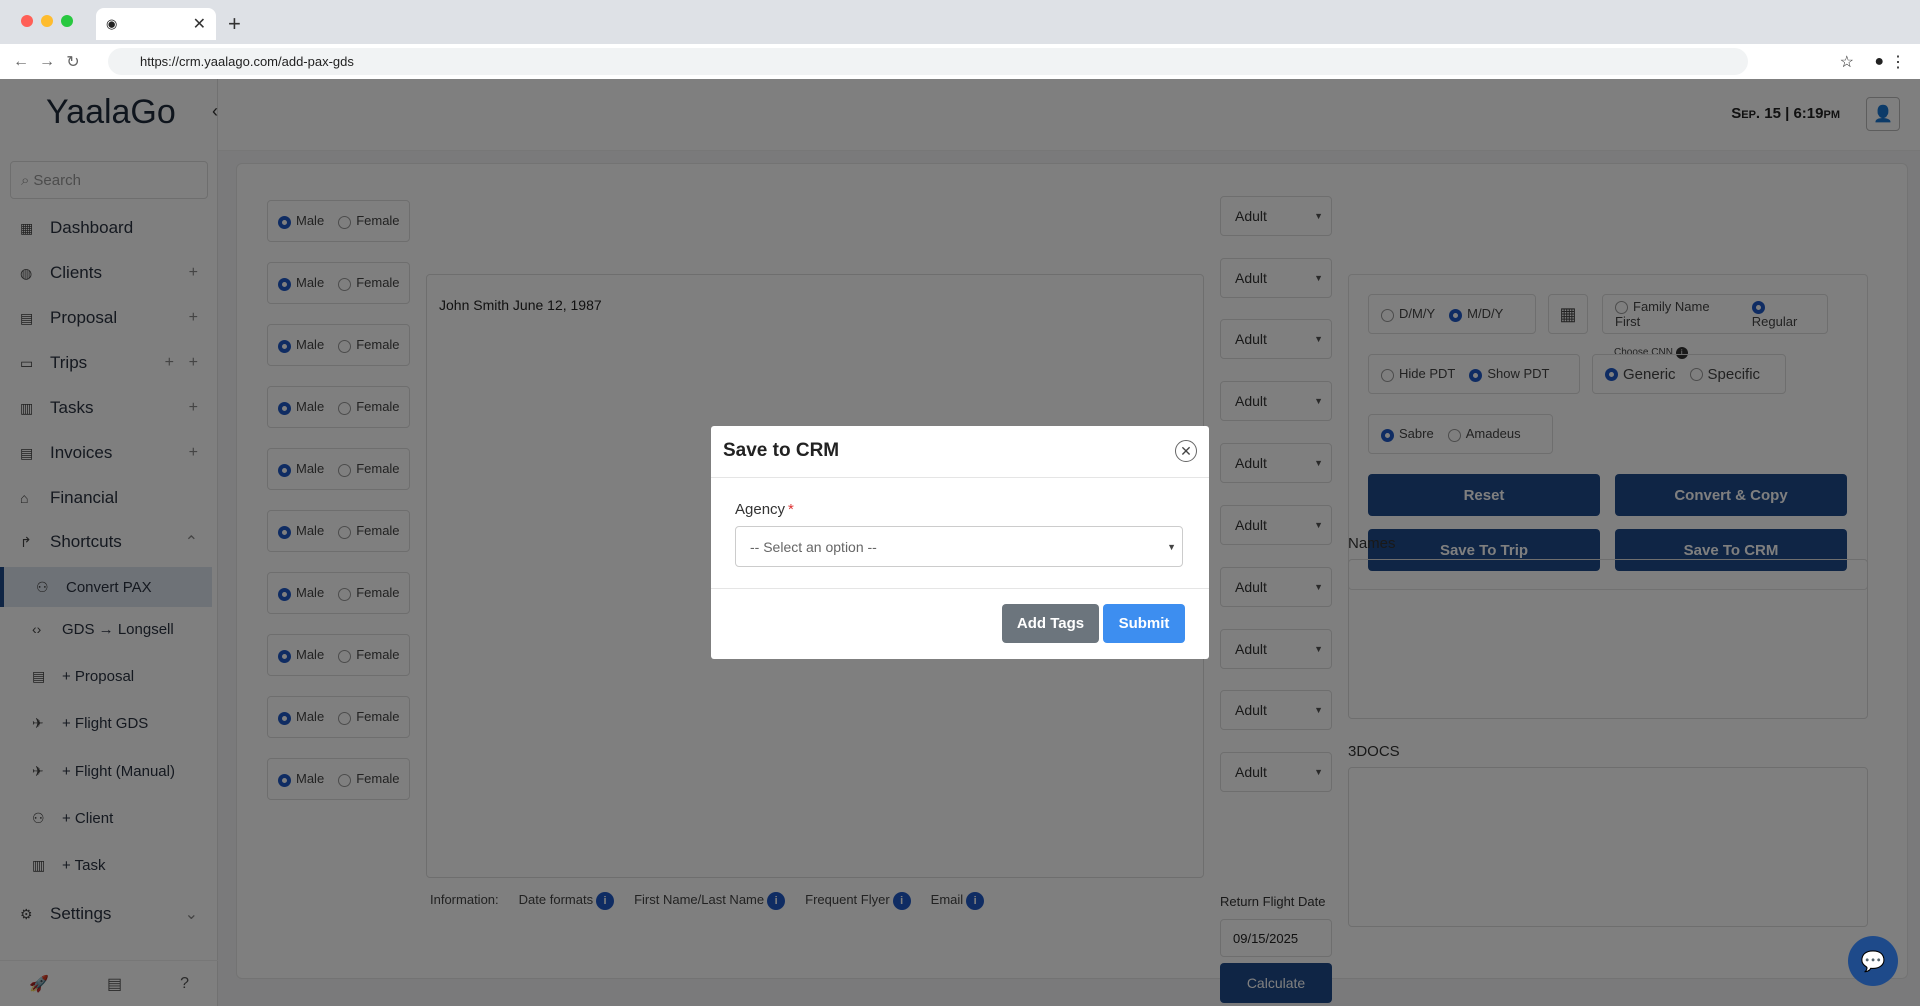 This screenshot has height=1006, width=1920. I want to click on agency-label-text: Agency, so click(760, 509).